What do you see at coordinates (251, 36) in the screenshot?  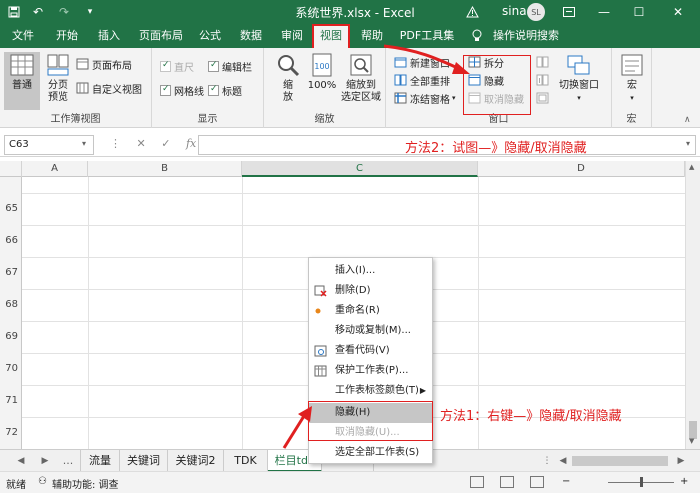 I see `tab-data: 数据` at bounding box center [251, 36].